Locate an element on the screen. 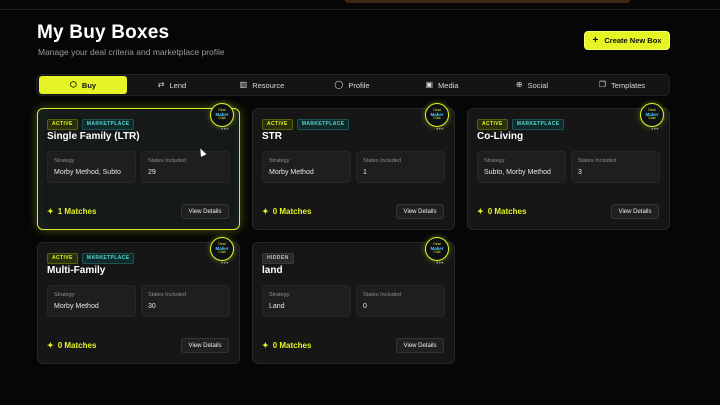 The height and width of the screenshot is (405, 720). matches-label: 1 Matches is located at coordinates (77, 211).